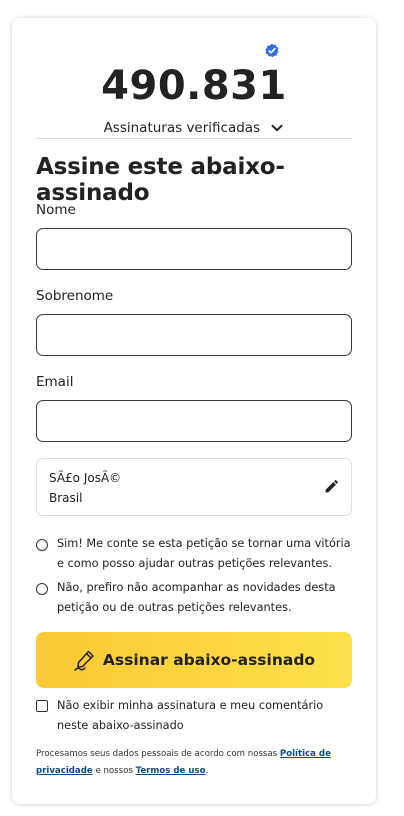  What do you see at coordinates (42, 545) in the screenshot?
I see `opt-in-radio` at bounding box center [42, 545].